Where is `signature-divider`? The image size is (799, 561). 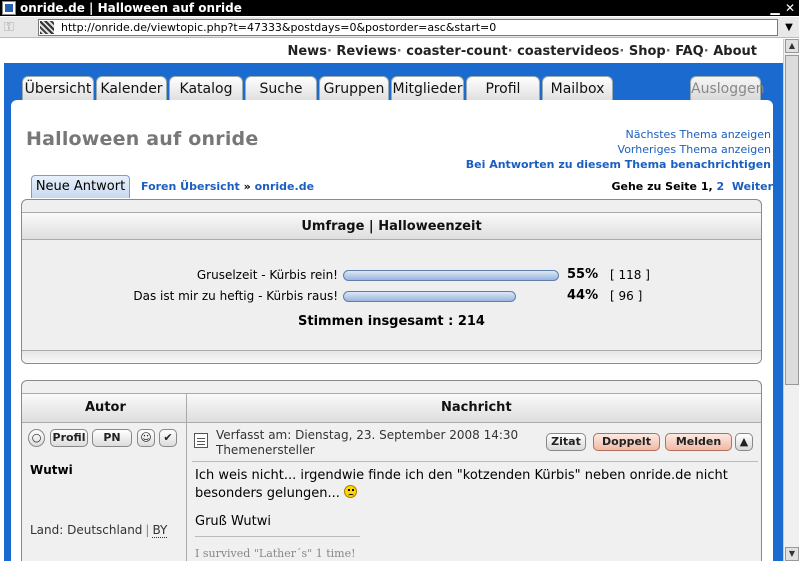
signature-divider is located at coordinates (277, 536).